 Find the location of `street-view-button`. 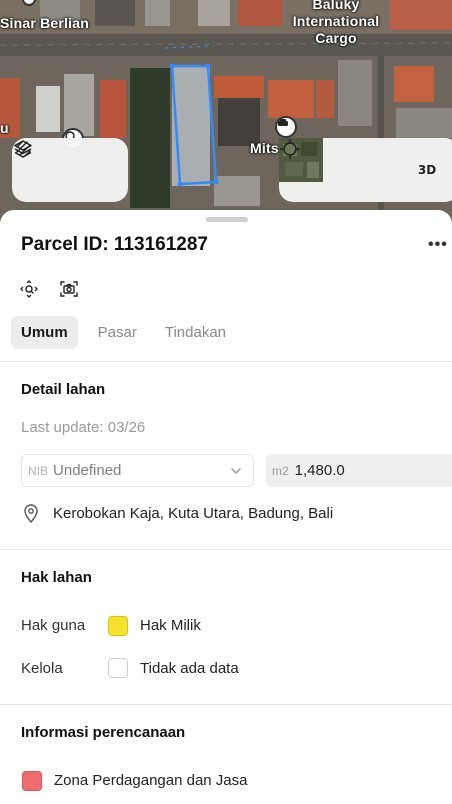

street-view-button is located at coordinates (69, 289).